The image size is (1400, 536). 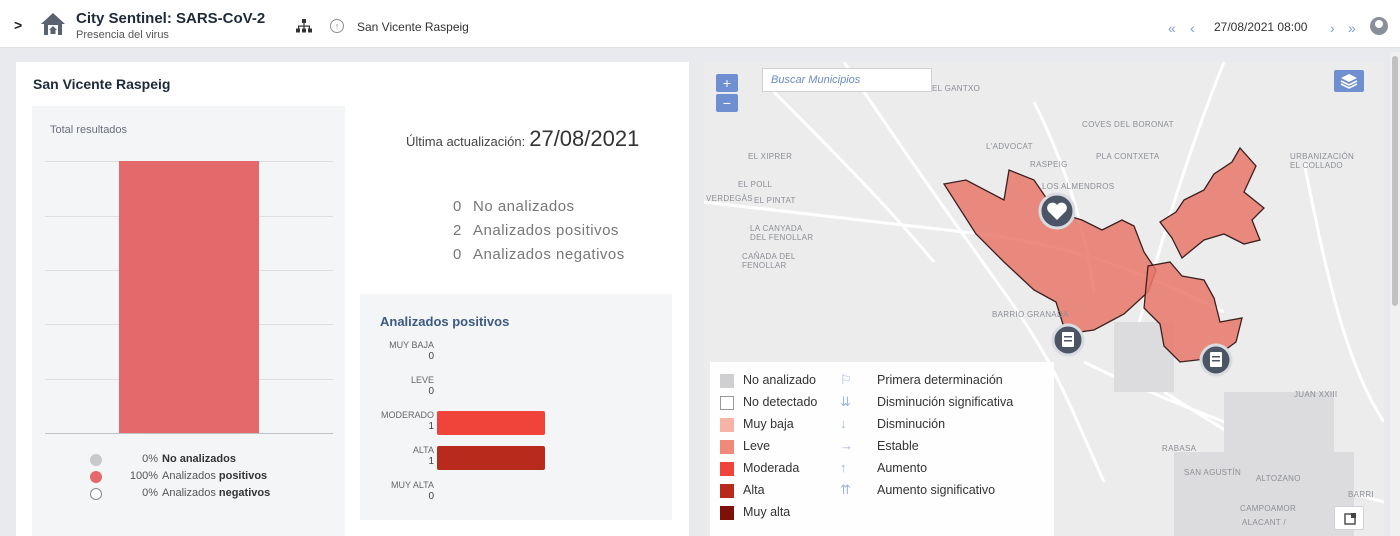 I want to click on map-place-label: LA CANYADA DEL FENOLLAR, so click(x=782, y=233).